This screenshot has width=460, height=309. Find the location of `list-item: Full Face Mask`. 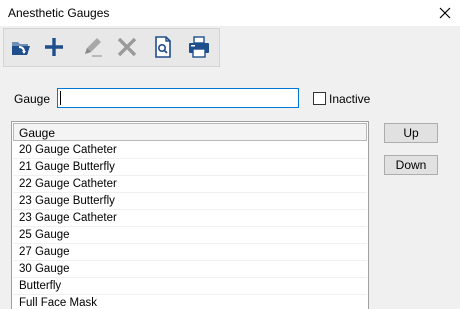

list-item: Full Face Mask is located at coordinates (190, 302).